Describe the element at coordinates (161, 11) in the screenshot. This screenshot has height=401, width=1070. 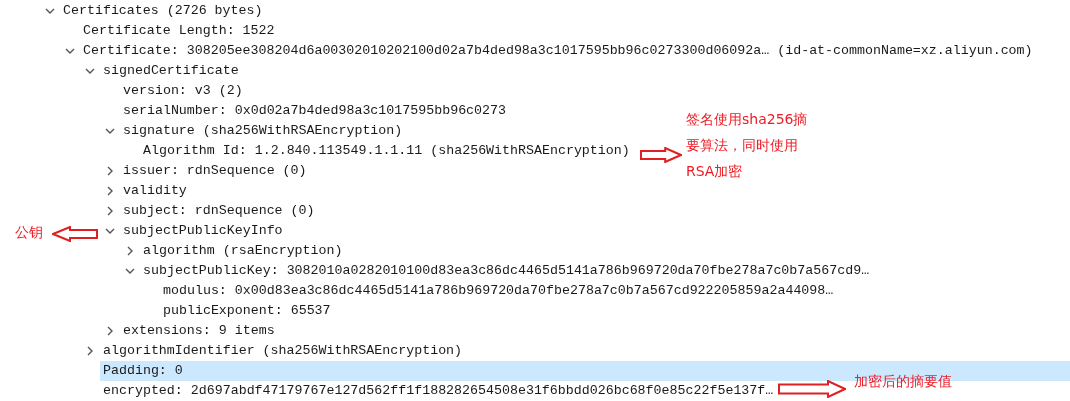
I see `tree-item: Certificates (2726 bytes)` at that location.